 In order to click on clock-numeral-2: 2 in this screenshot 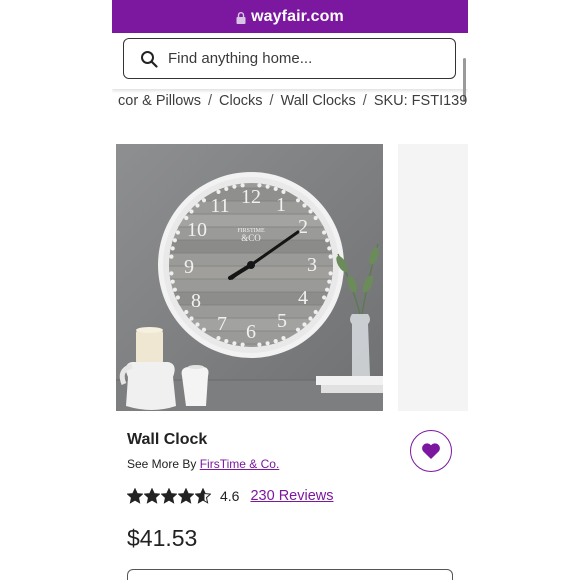, I will do `click(303, 227)`.